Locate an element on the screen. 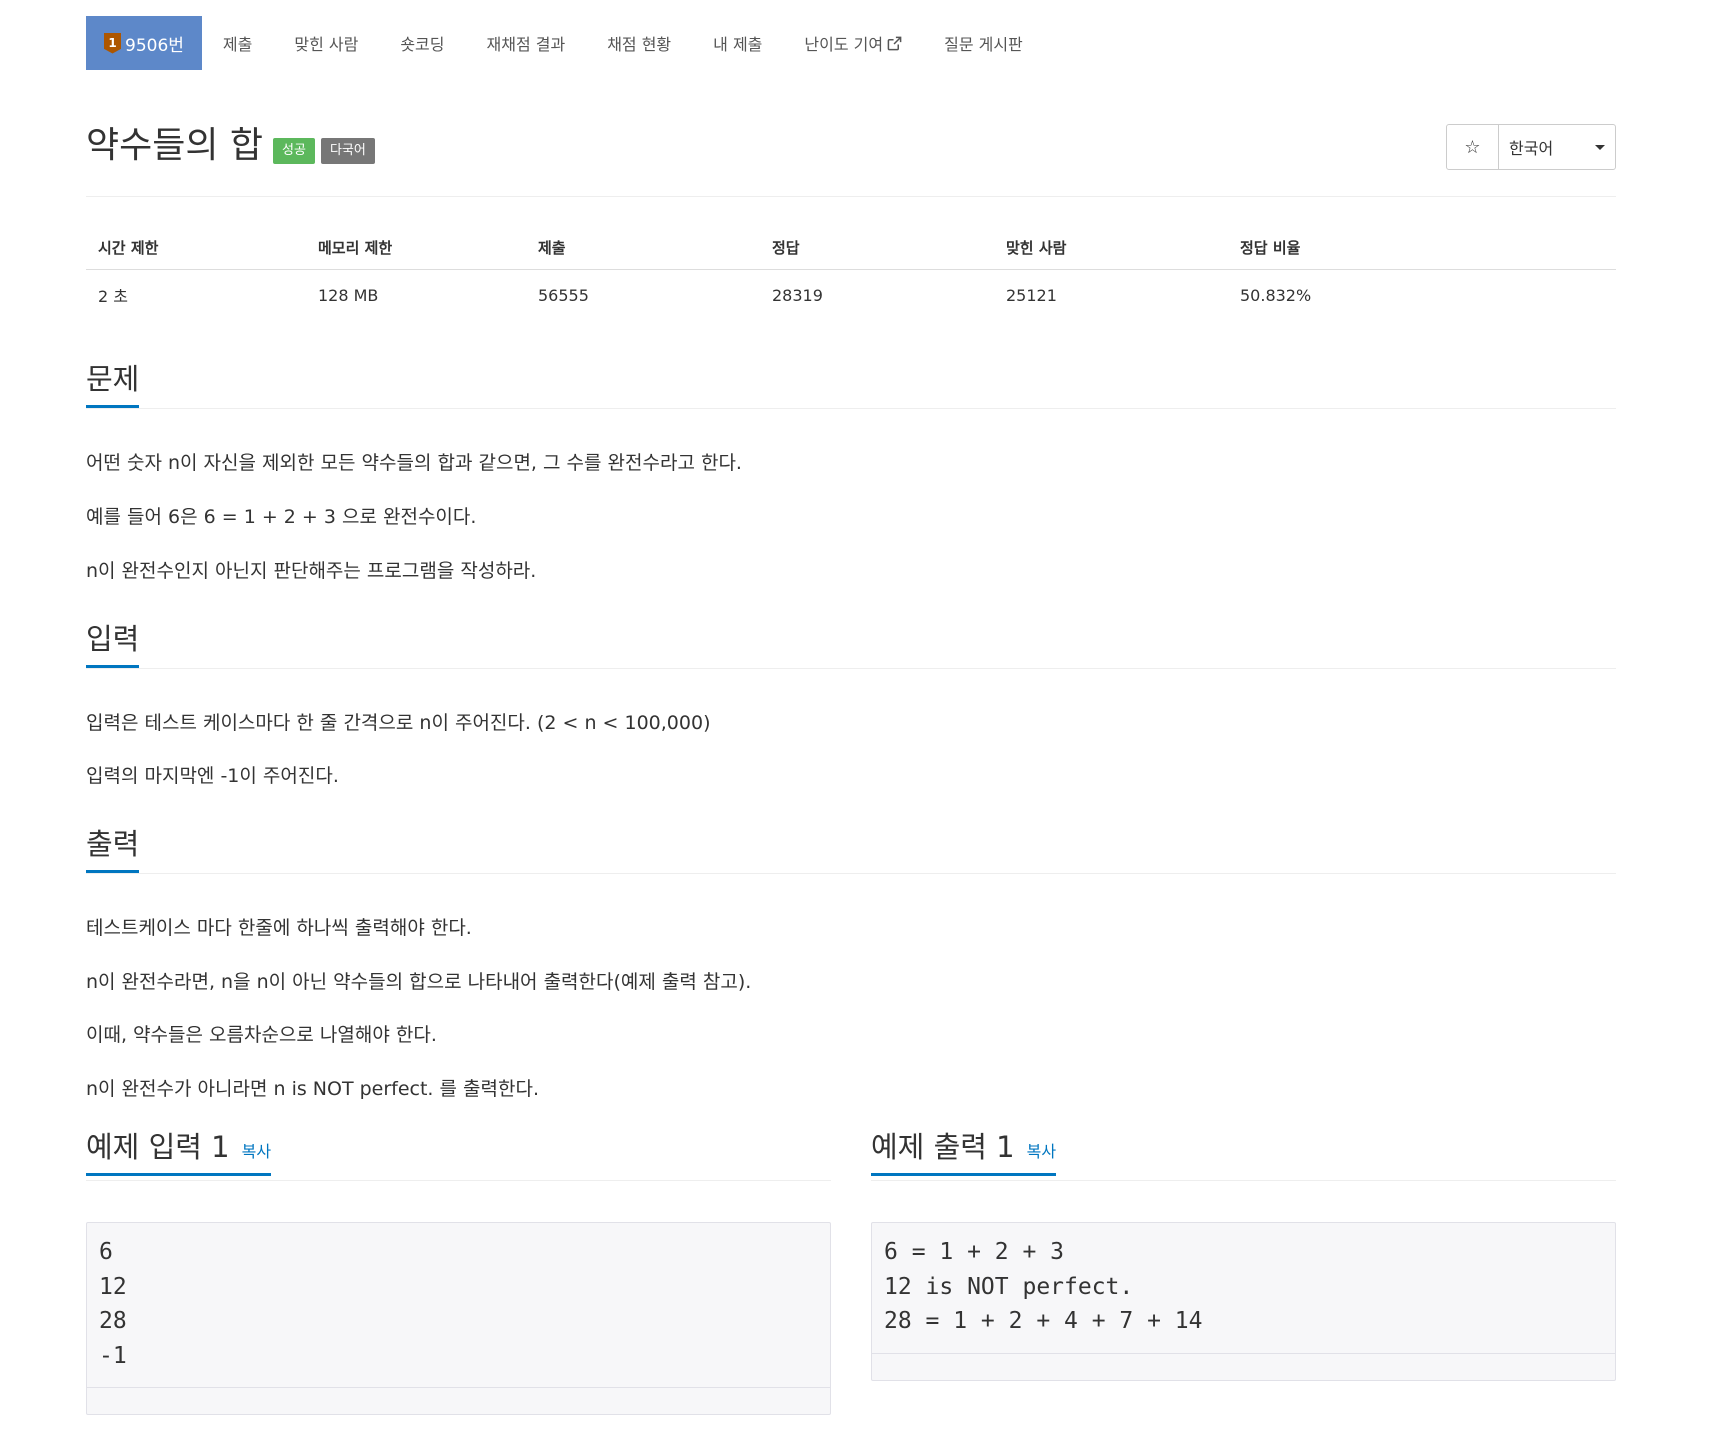 The width and height of the screenshot is (1734, 1432). output-heading: 출력 is located at coordinates (113, 850).